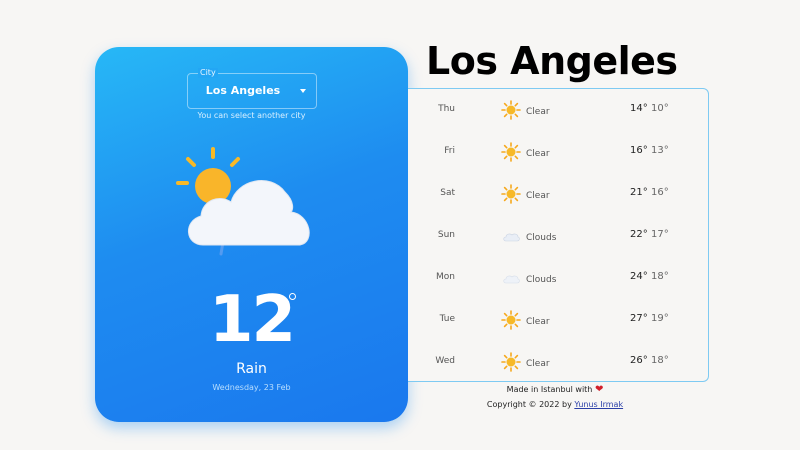 The height and width of the screenshot is (450, 800). What do you see at coordinates (599, 389) in the screenshot?
I see `heart-icon: ❤` at bounding box center [599, 389].